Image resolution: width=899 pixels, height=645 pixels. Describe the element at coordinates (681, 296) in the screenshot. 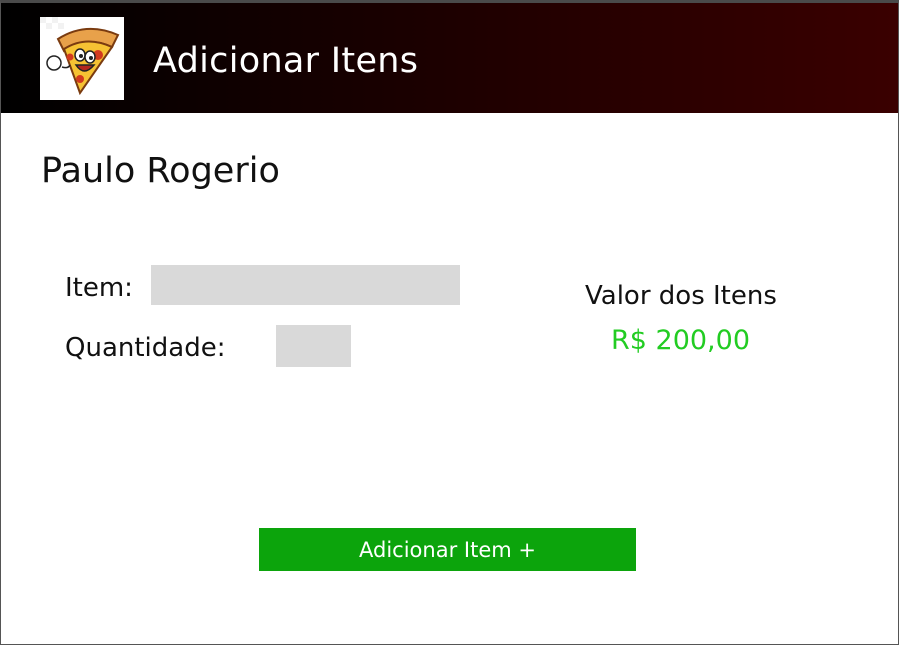

I see `items-total-label: Valor dos Itens` at that location.